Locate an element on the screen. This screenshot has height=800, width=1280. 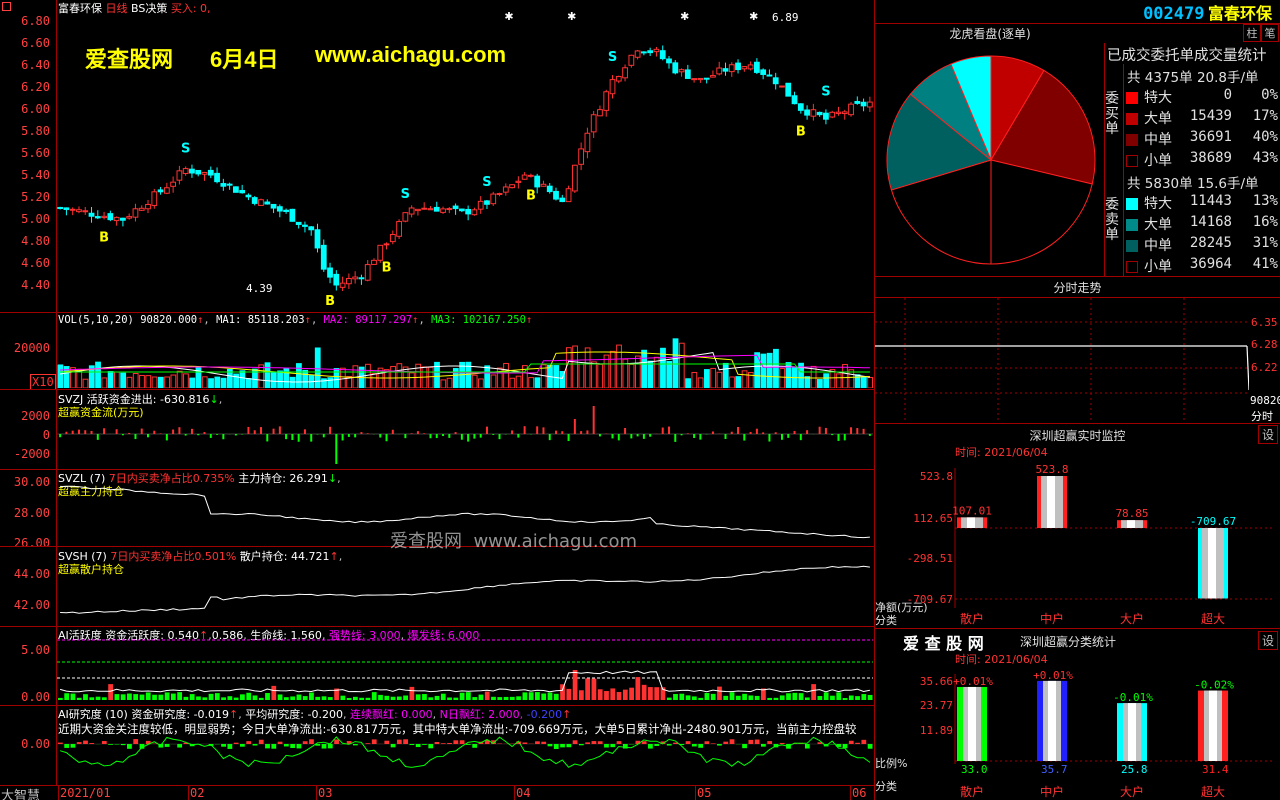
svzj-chart is located at coordinates (465, 433).